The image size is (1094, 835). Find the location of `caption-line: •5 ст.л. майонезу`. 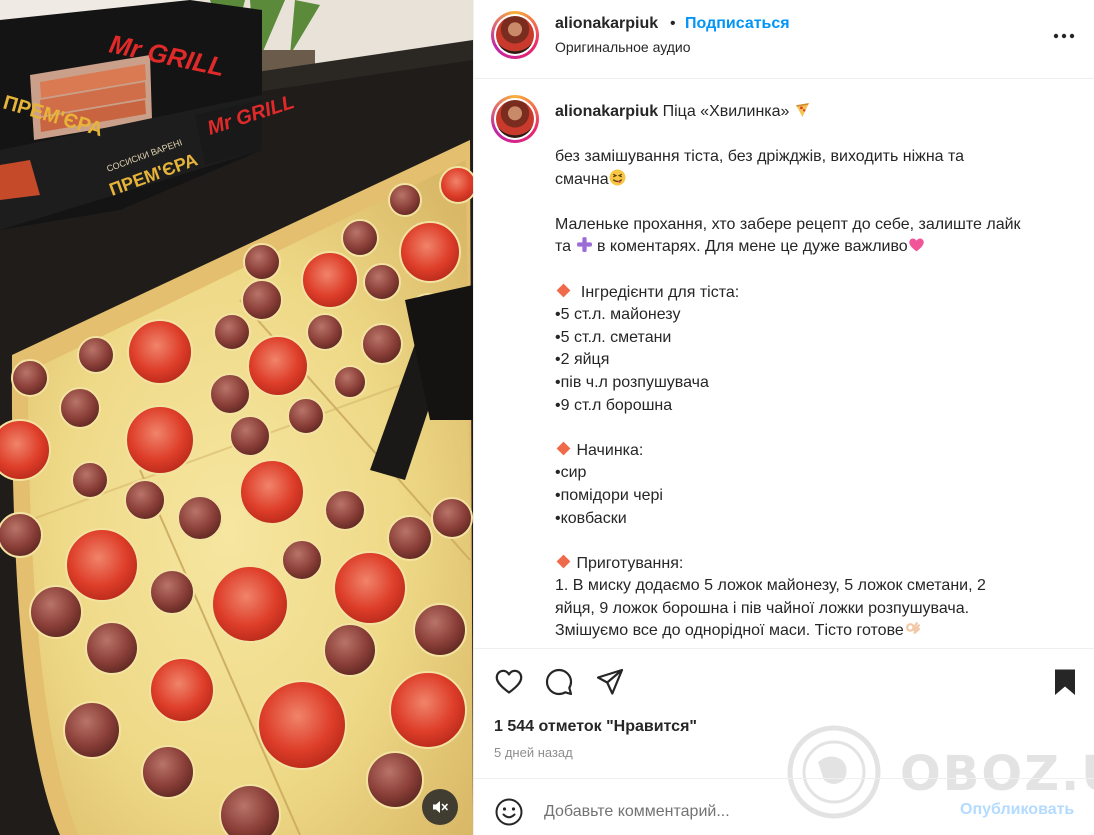

caption-line: •5 ст.л. майонезу is located at coordinates (618, 315).